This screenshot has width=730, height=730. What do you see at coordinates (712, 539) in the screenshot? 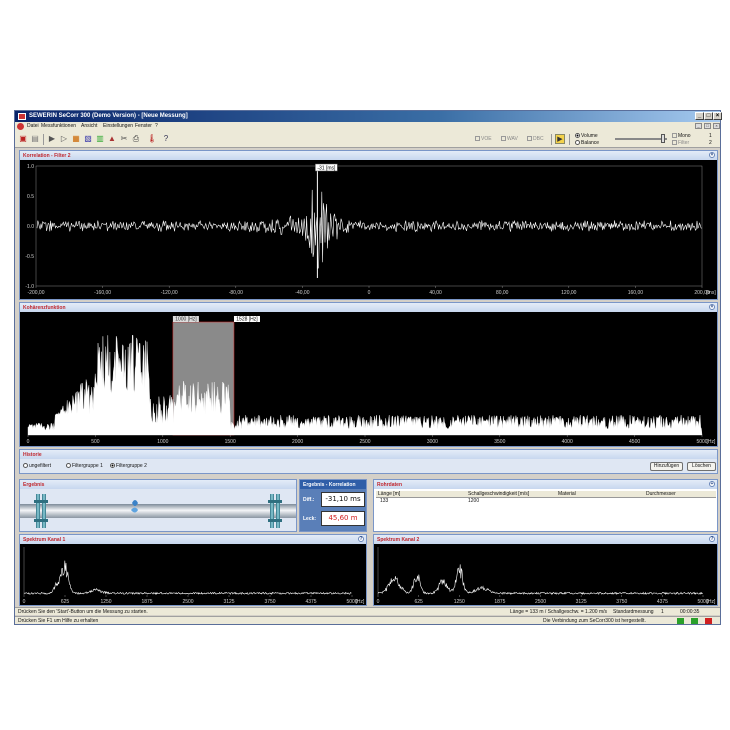
I see `spektrum2-close-icon: ?` at bounding box center [712, 539].